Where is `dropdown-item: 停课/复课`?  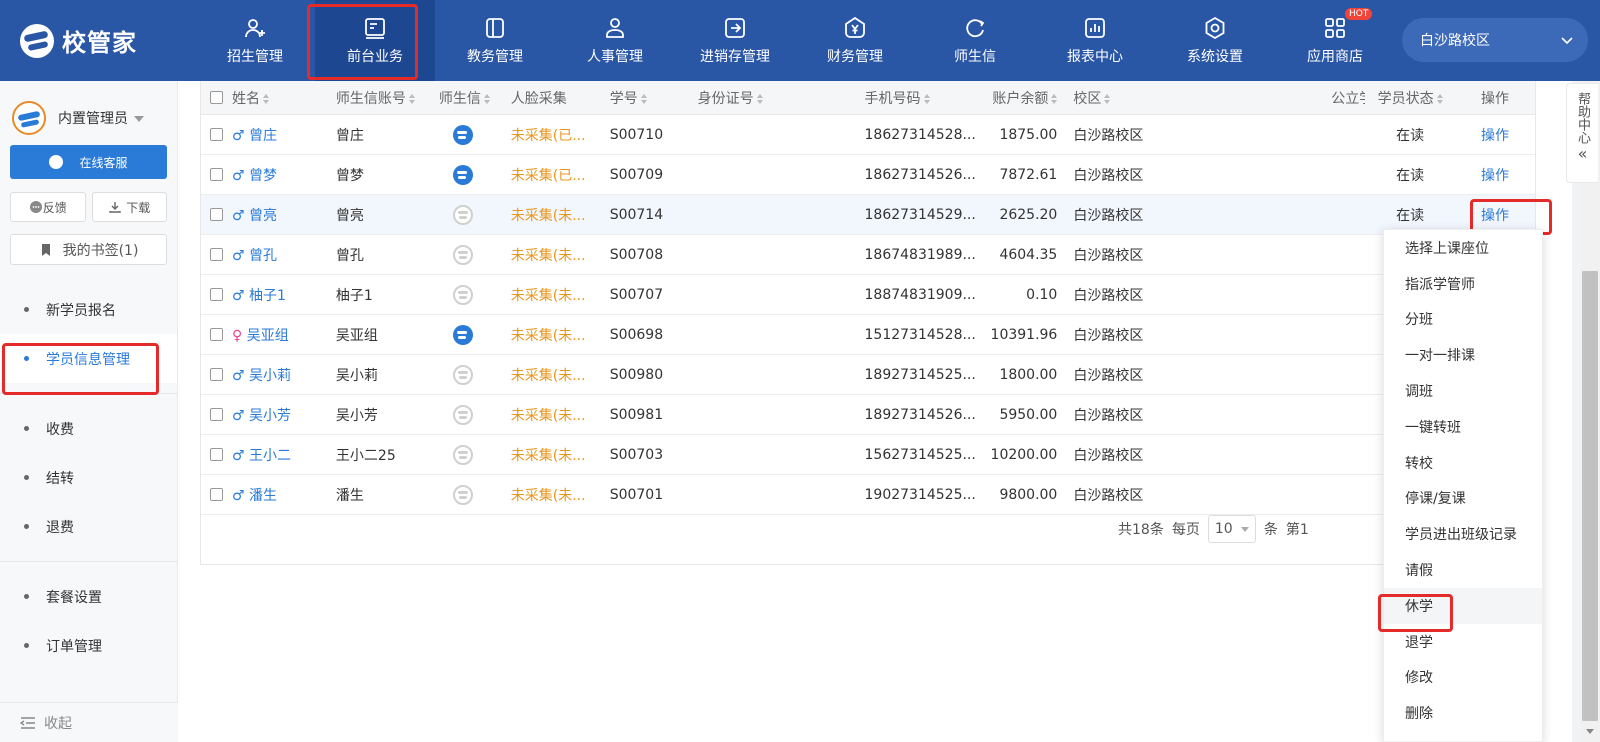
dropdown-item: 停课/复课 is located at coordinates (1463, 499).